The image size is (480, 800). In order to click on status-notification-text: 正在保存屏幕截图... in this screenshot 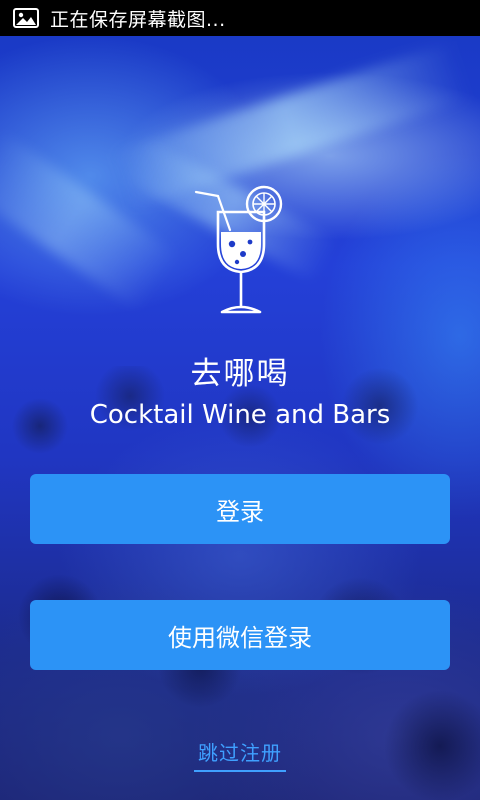, I will do `click(138, 19)`.